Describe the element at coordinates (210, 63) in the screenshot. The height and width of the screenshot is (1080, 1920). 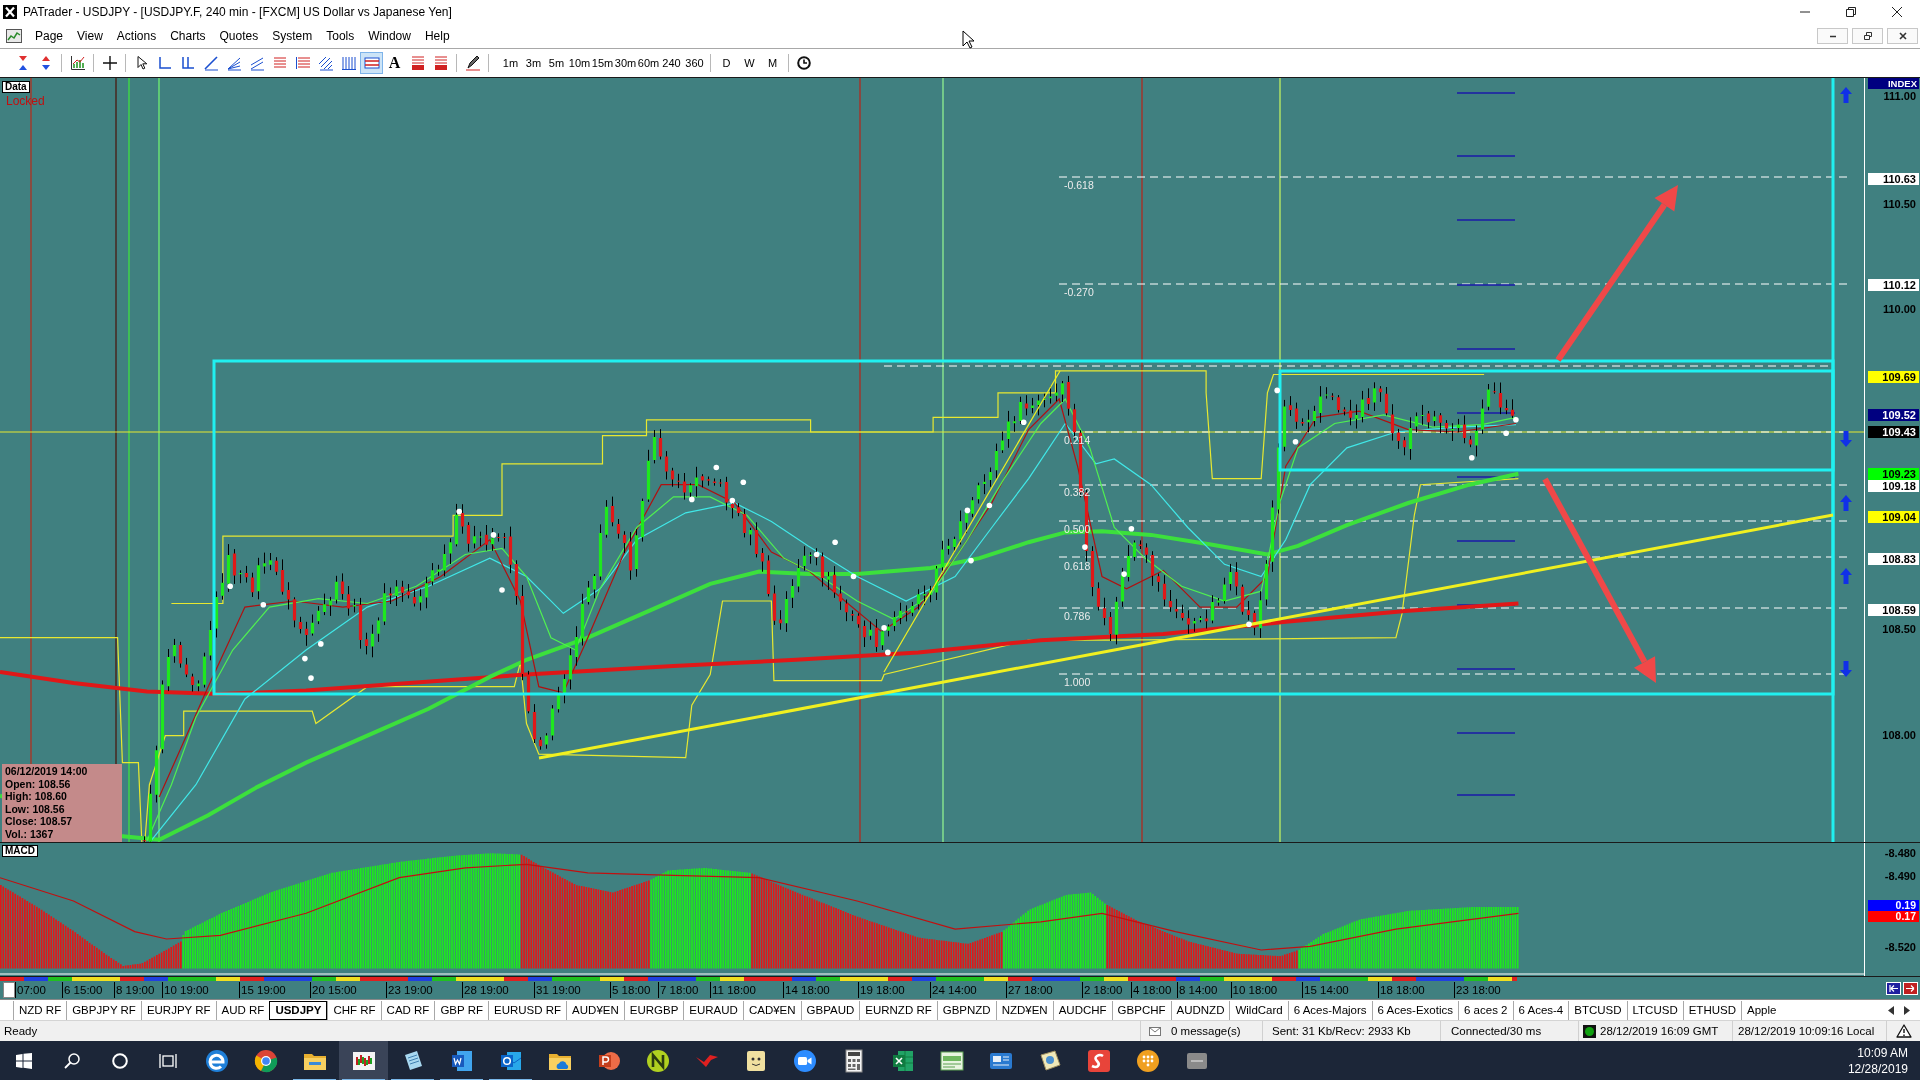
I see `diagonal-line-icon` at that location.